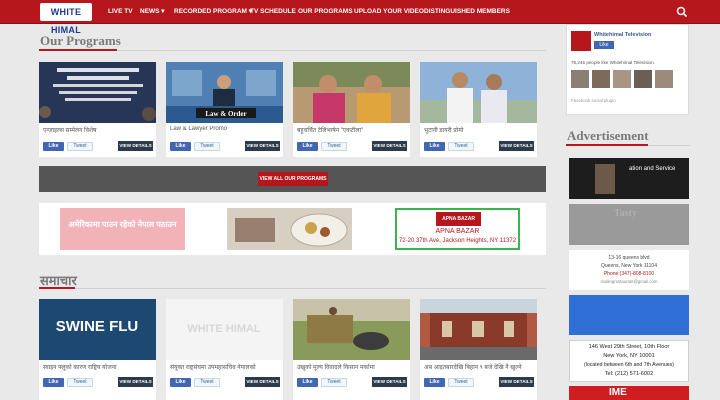 Image resolution: width=720 pixels, height=400 pixels. I want to click on search-icon, so click(682, 12).